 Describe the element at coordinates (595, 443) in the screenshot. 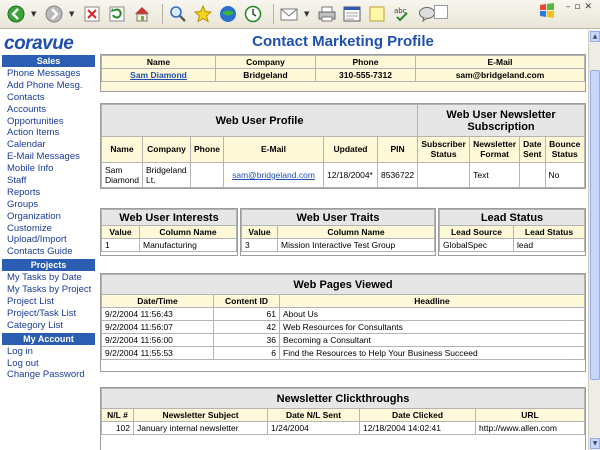

I see `scroll-down-icon: ▼` at that location.